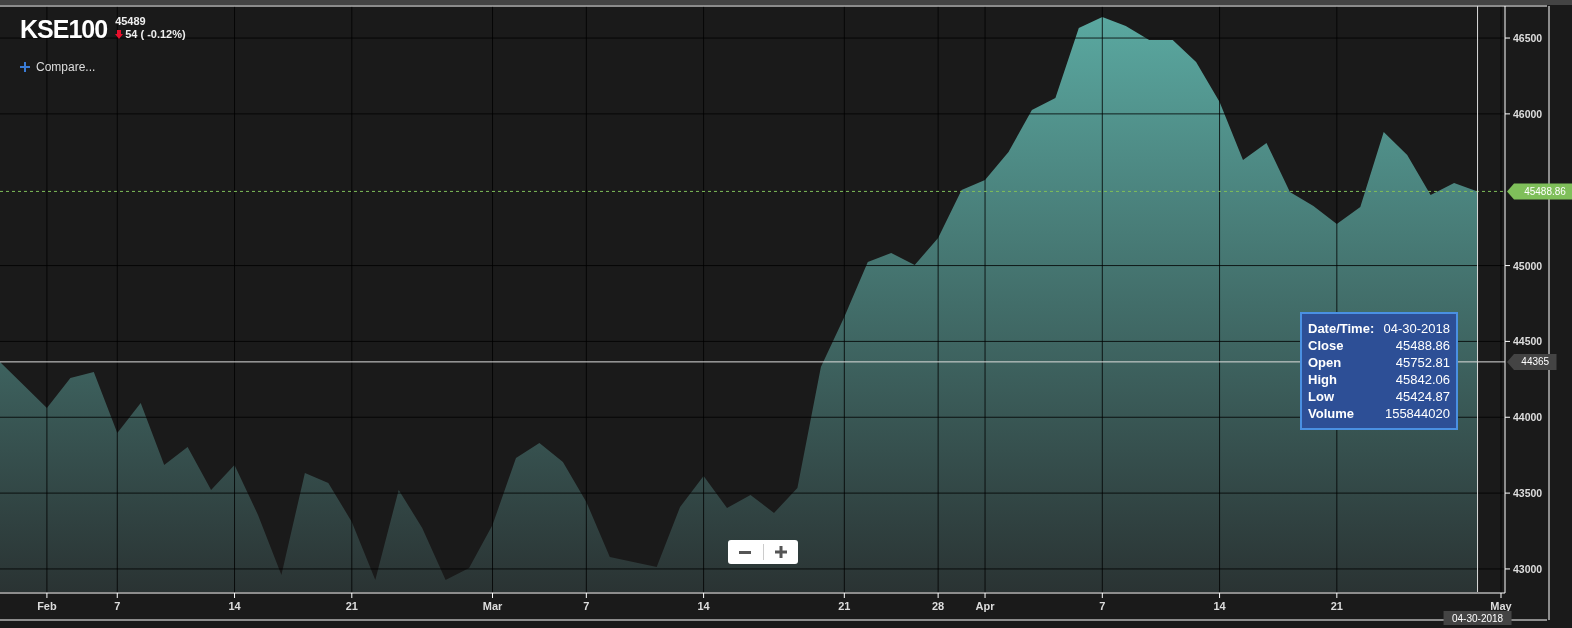  What do you see at coordinates (1501, 606) in the screenshot?
I see `axis-label: May` at bounding box center [1501, 606].